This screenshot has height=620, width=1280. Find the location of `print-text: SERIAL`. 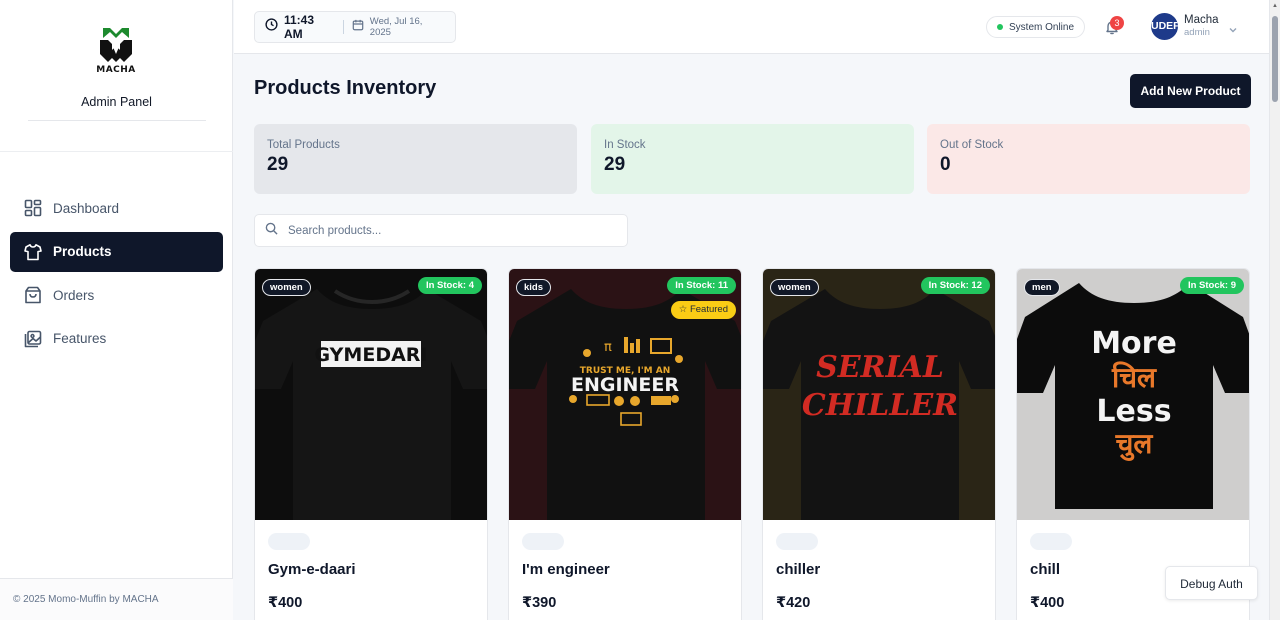

print-text: SERIAL is located at coordinates (880, 367).